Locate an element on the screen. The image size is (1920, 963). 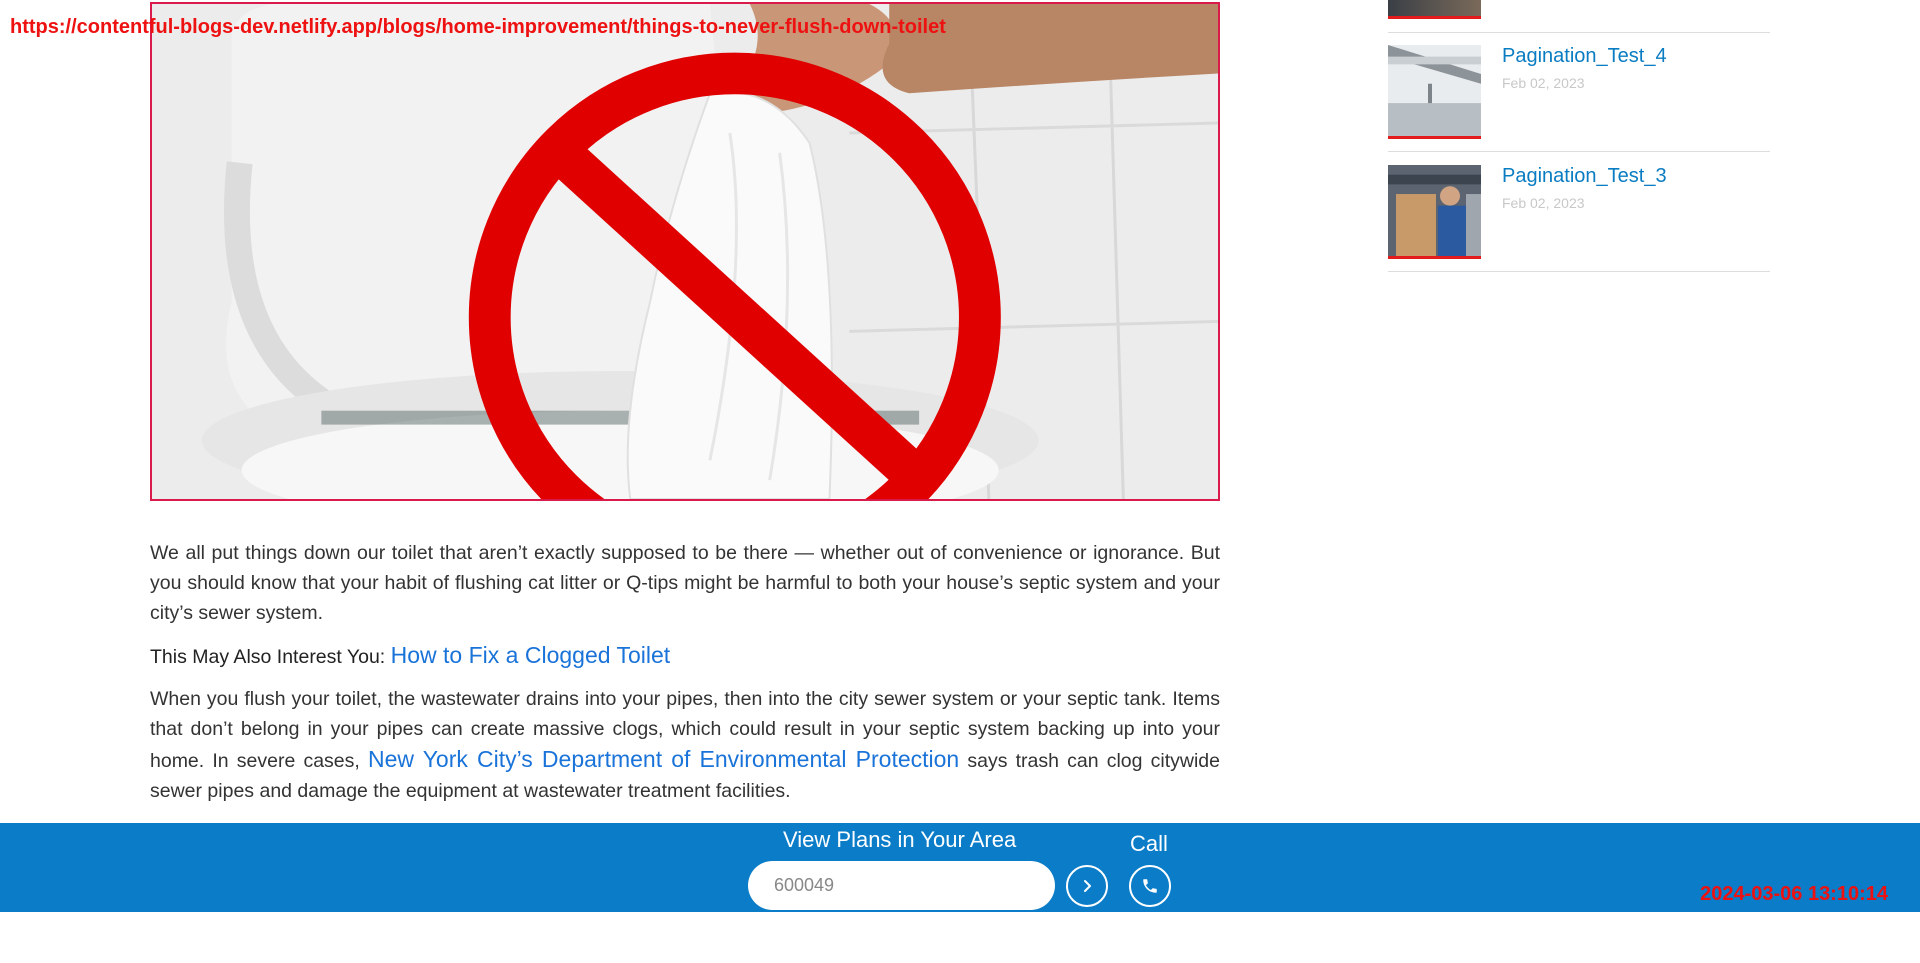
partial-post-thumbnail is located at coordinates (1434, 9).